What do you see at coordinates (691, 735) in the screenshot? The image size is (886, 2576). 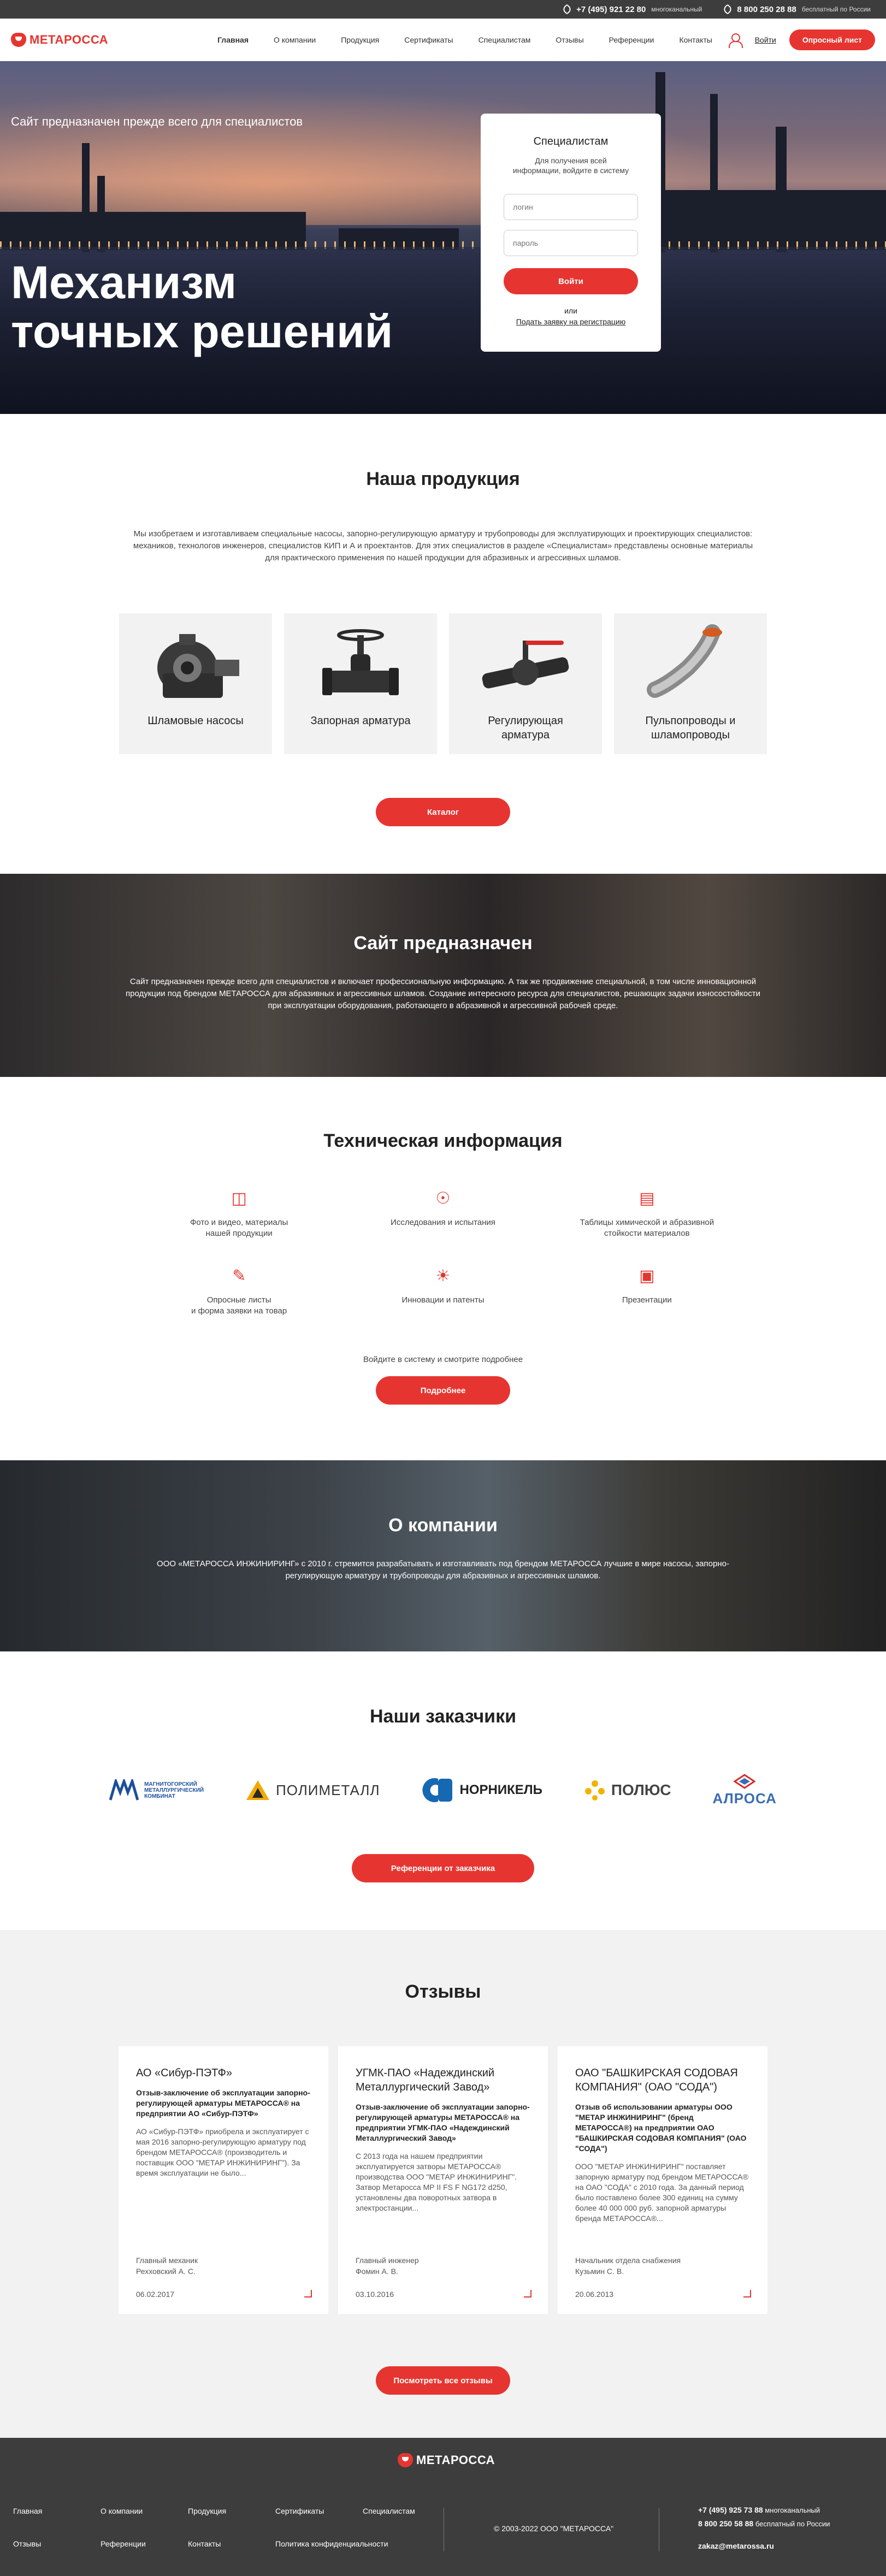 I see `product-card-label-line: шламопроводы` at bounding box center [691, 735].